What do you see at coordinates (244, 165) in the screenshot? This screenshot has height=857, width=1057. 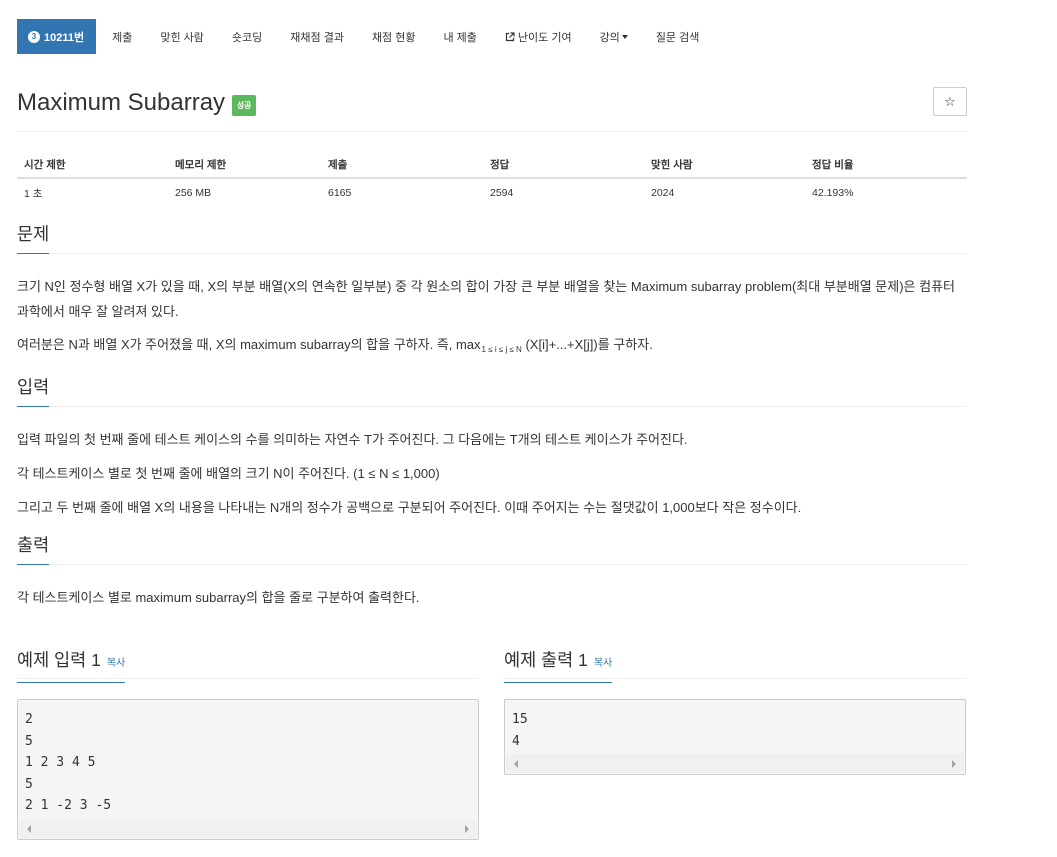 I see `header-memory-limit: 메모리 제한` at bounding box center [244, 165].